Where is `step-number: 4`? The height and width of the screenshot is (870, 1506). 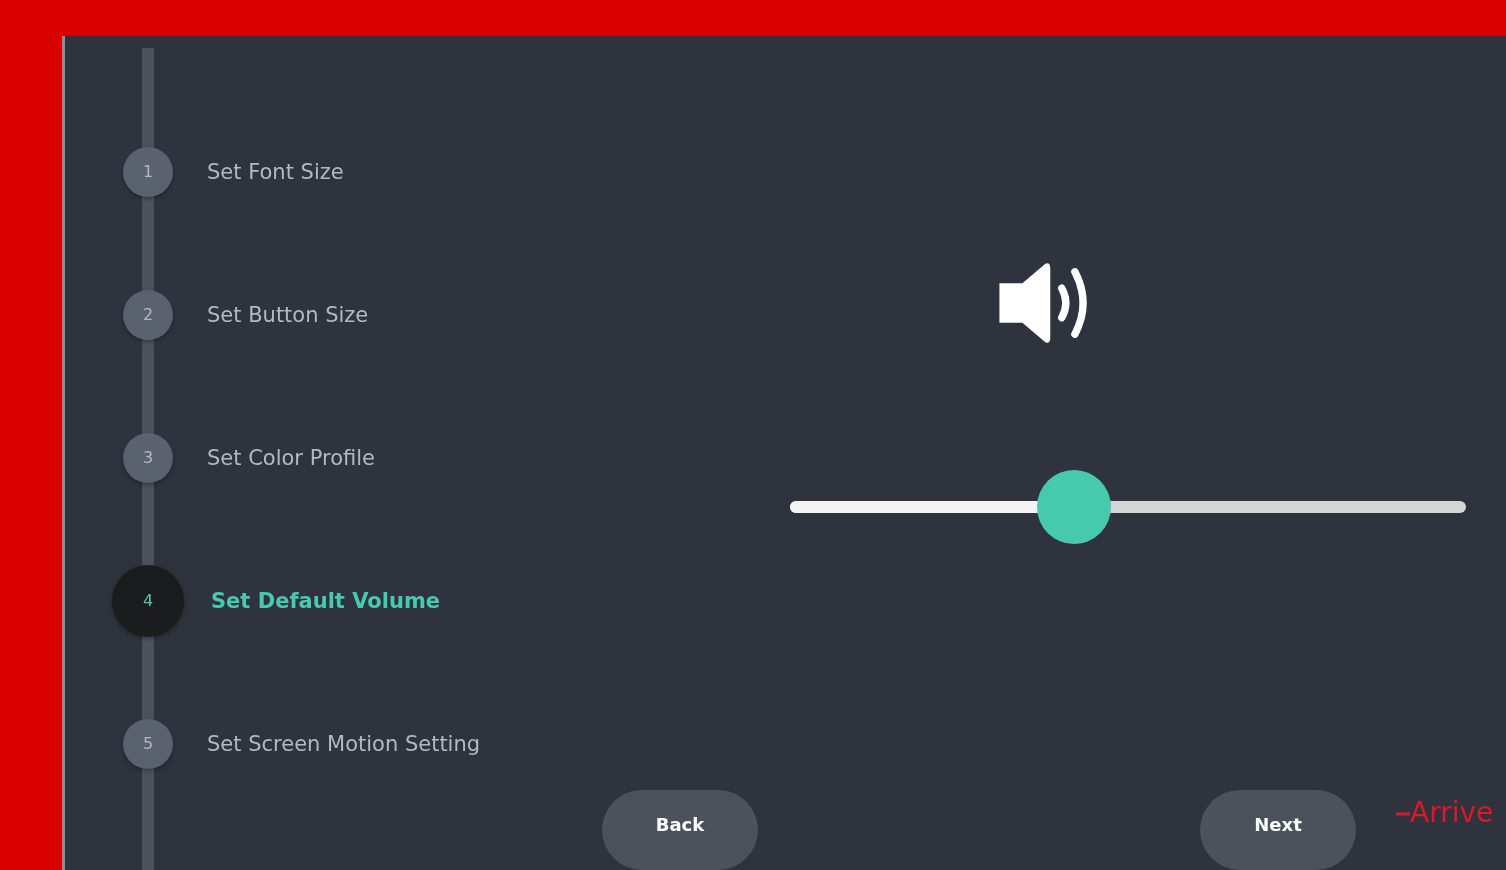
step-number: 4 is located at coordinates (148, 601).